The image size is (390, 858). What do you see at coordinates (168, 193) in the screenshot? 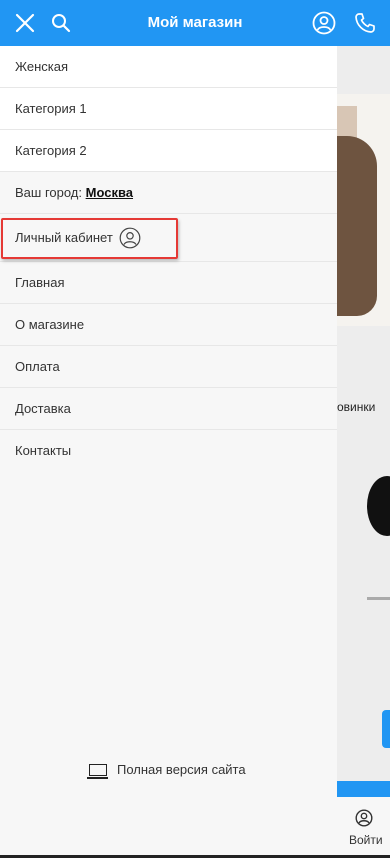
I see `city-selector: Ваш город: Москва` at bounding box center [168, 193].